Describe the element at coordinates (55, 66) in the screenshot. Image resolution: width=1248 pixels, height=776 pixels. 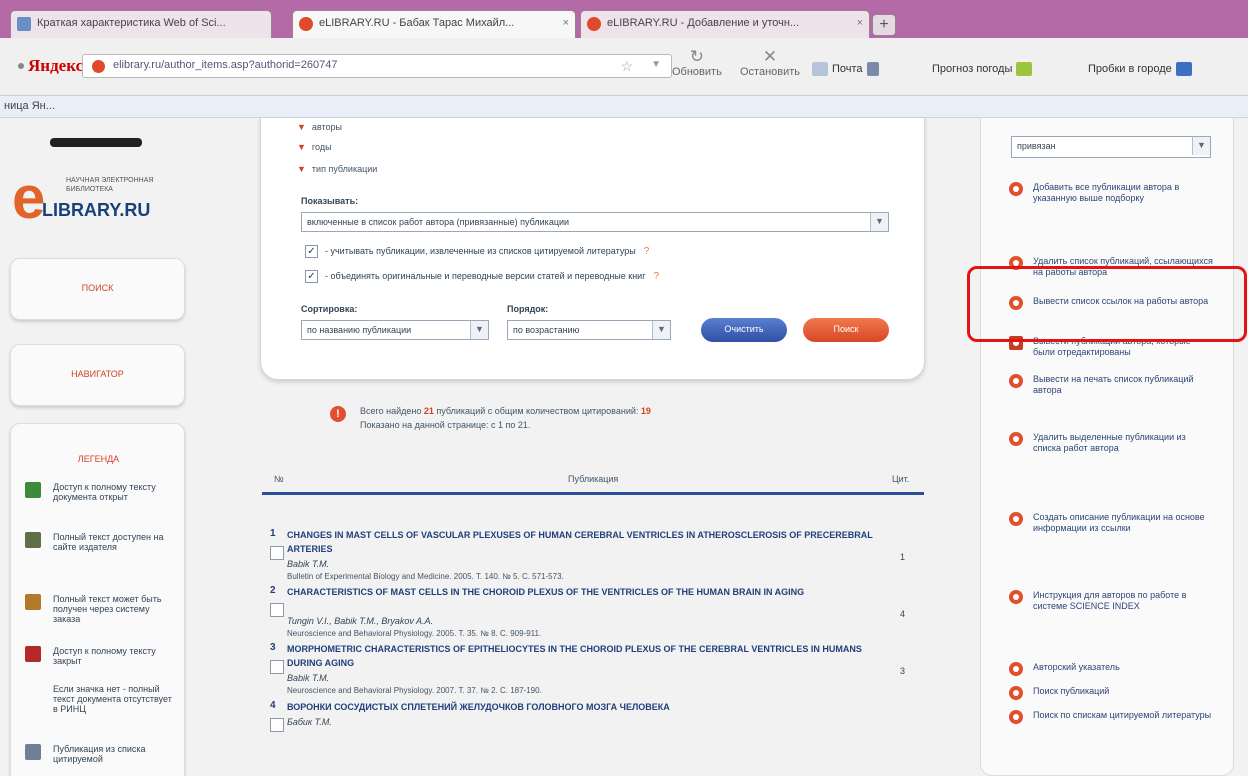
I see `yandex-logo: Яндекс` at that location.